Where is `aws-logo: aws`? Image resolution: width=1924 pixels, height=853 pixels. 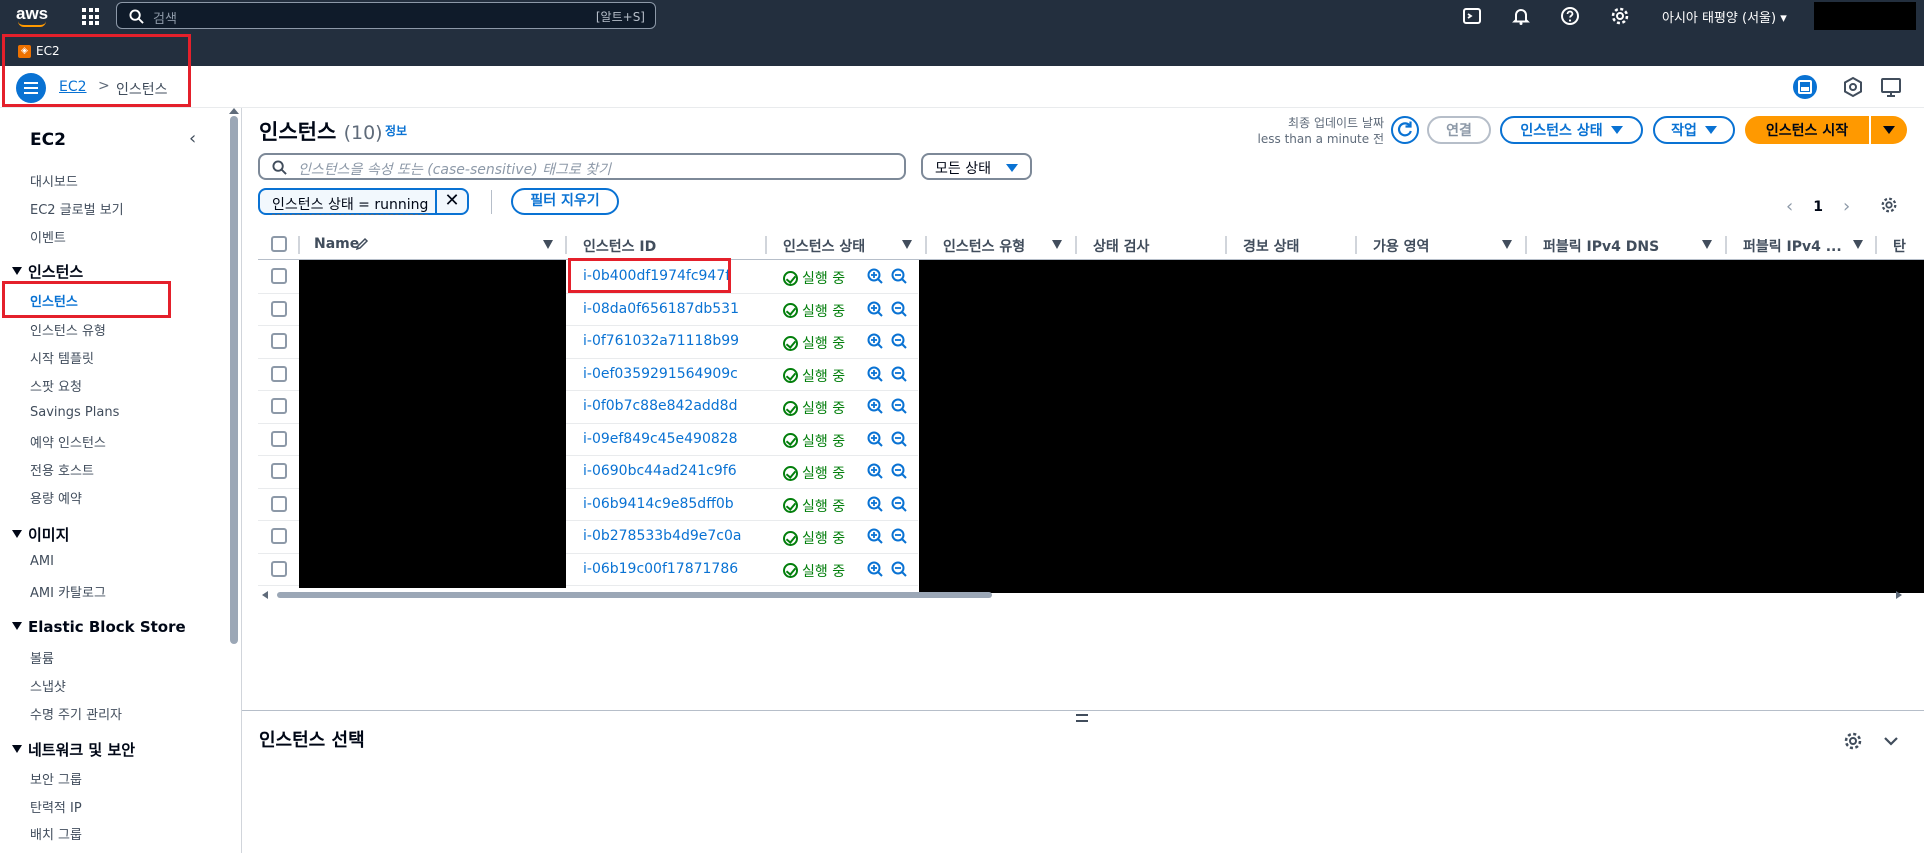
aws-logo: aws is located at coordinates (33, 16).